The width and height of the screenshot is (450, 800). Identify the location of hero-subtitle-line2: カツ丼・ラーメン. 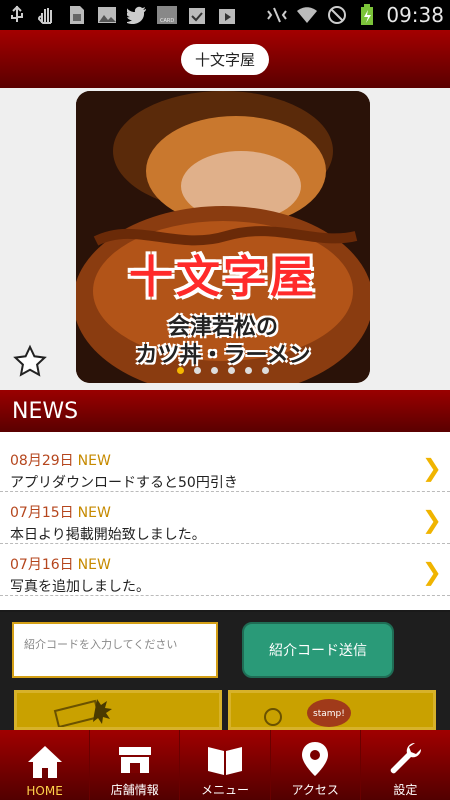
(223, 355).